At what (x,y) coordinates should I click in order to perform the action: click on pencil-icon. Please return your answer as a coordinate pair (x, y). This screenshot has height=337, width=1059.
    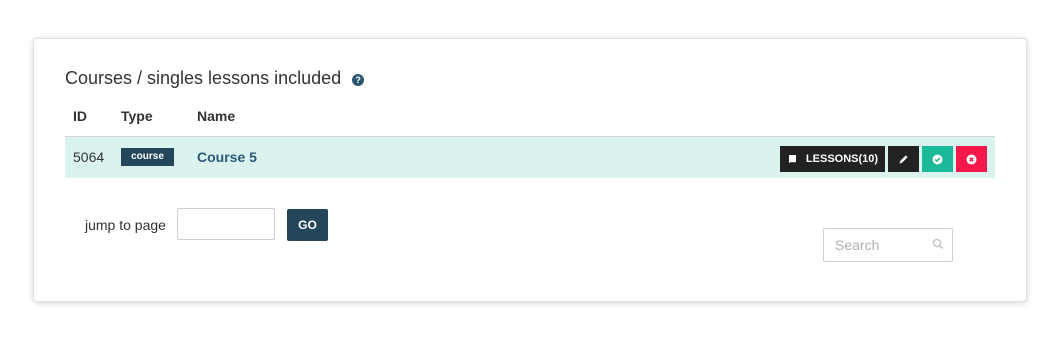
    Looking at the image, I should click on (903, 158).